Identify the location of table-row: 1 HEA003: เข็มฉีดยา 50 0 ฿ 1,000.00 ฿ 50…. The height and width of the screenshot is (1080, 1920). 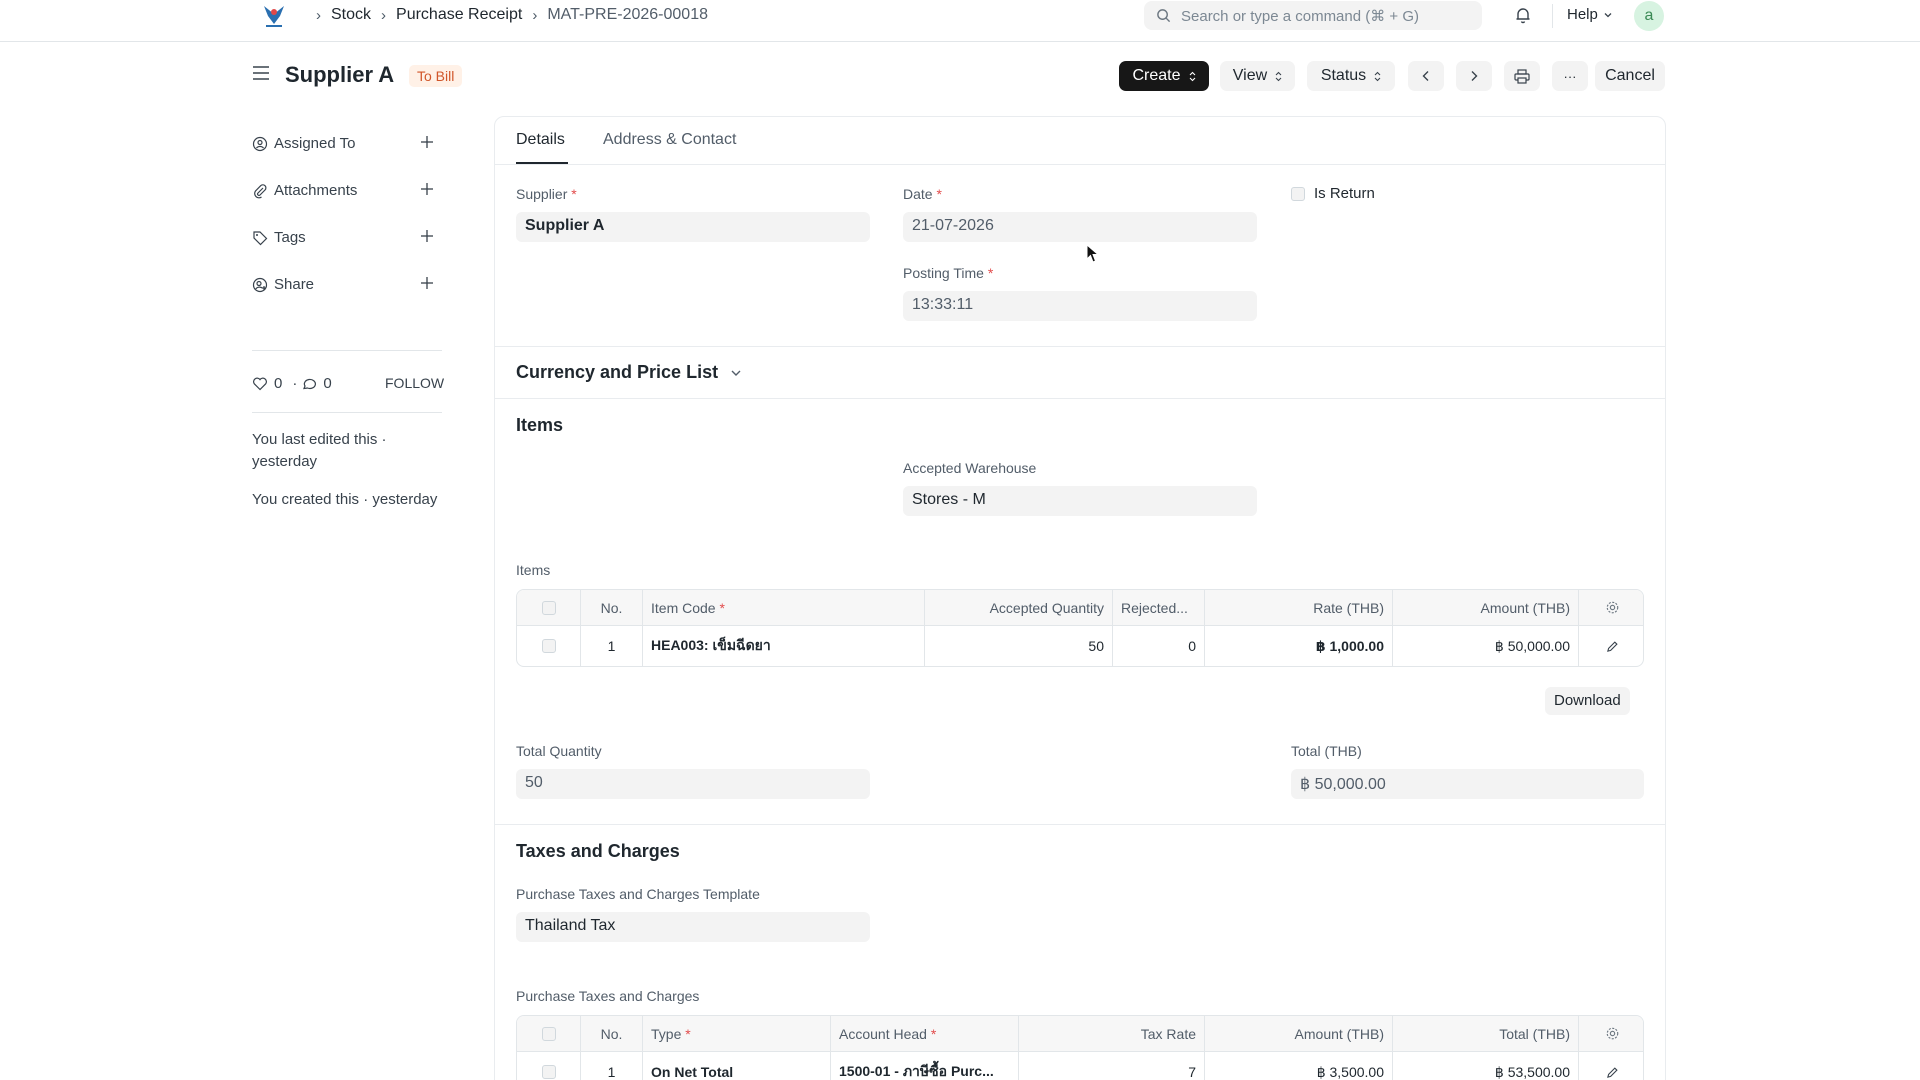
(1080, 646).